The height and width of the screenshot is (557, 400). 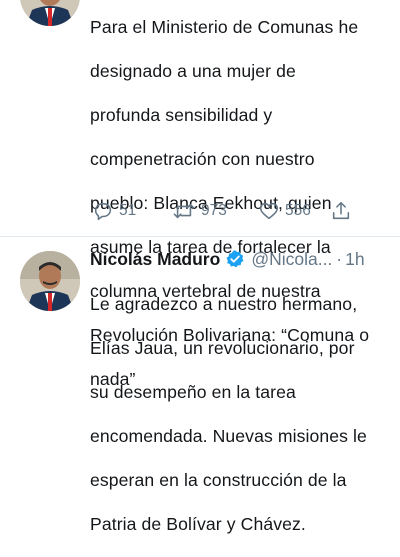 What do you see at coordinates (269, 211) in the screenshot?
I see `heart-icon` at bounding box center [269, 211].